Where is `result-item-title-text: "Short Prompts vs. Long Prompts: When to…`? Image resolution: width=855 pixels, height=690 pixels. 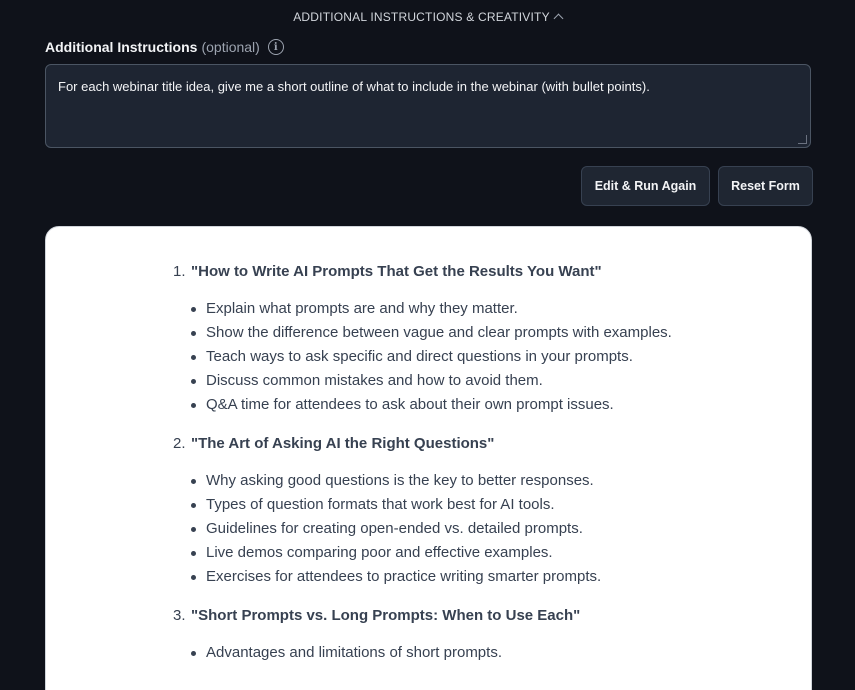 result-item-title-text: "Short Prompts vs. Long Prompts: When to… is located at coordinates (386, 615).